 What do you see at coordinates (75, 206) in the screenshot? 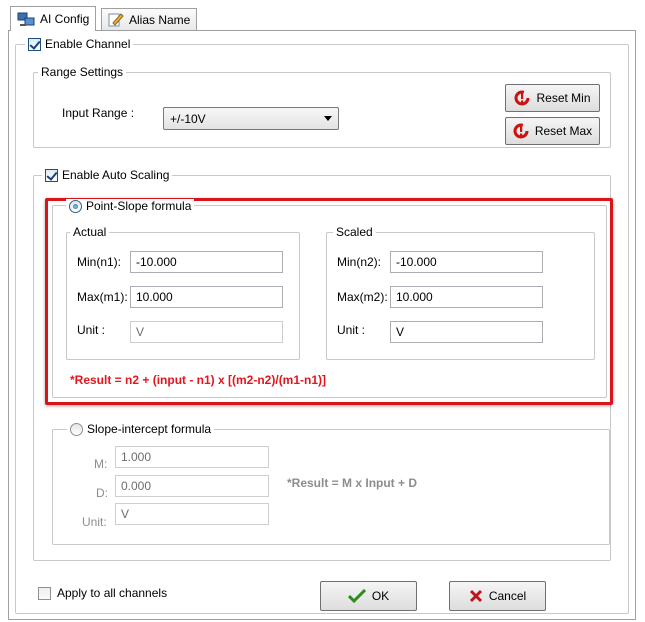
I see `point-slope-radio` at bounding box center [75, 206].